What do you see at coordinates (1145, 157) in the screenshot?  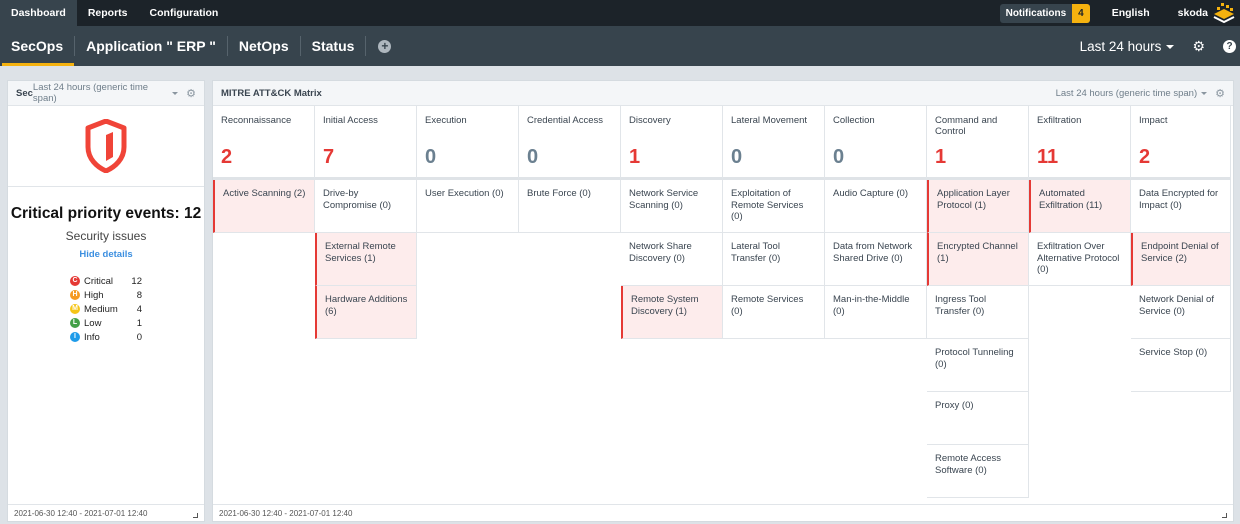 I see `tactic-count: 2` at bounding box center [1145, 157].